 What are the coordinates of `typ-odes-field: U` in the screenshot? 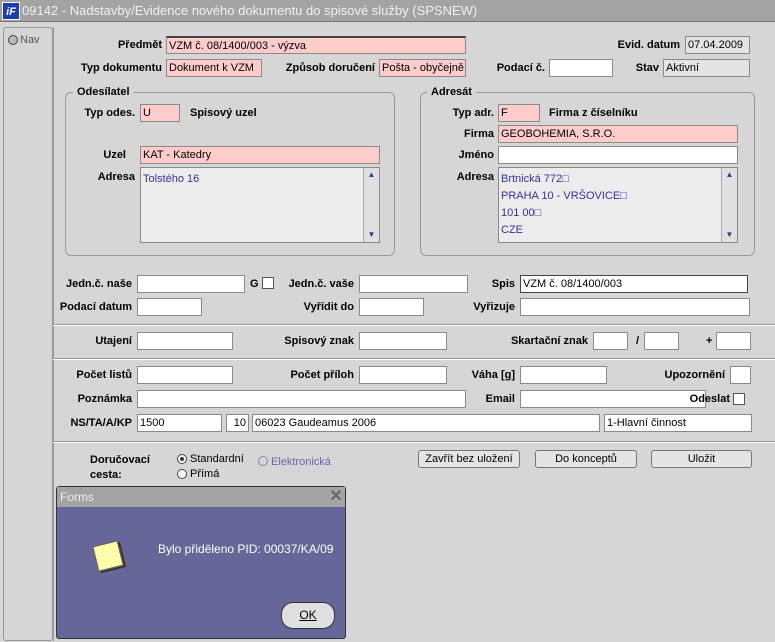 It's located at (160, 113).